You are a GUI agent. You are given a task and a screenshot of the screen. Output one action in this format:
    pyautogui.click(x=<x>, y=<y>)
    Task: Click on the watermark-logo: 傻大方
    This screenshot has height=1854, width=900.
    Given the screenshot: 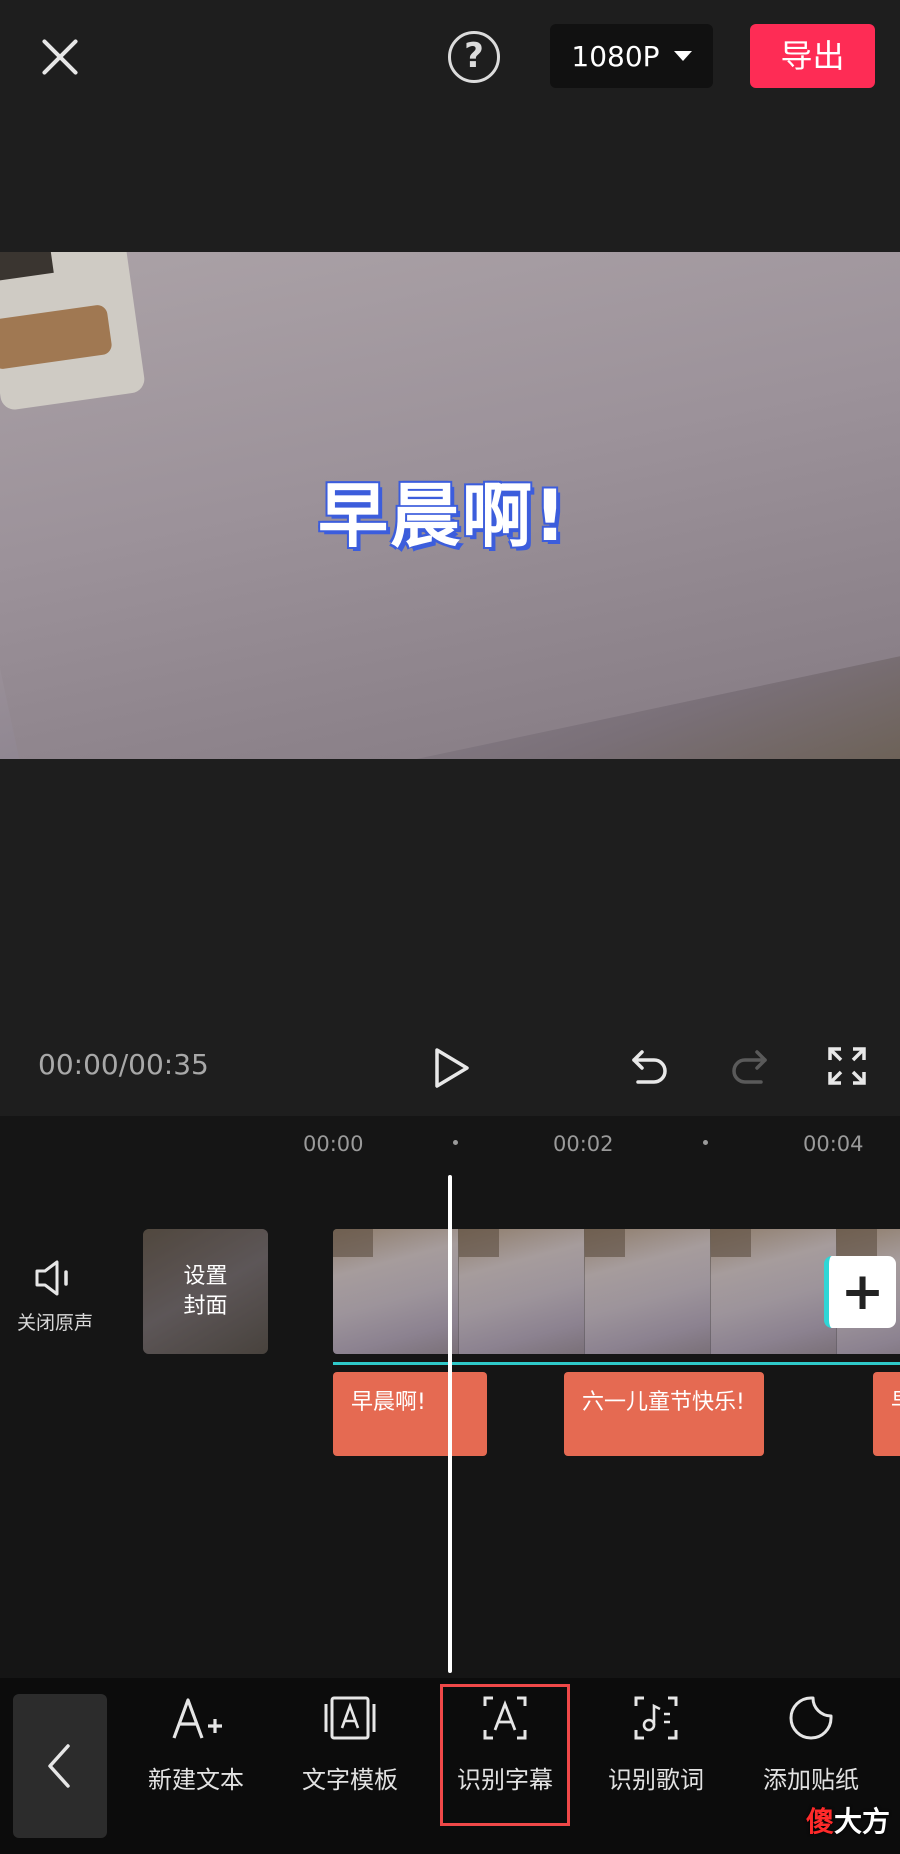 What is the action you would take?
    pyautogui.click(x=848, y=1821)
    